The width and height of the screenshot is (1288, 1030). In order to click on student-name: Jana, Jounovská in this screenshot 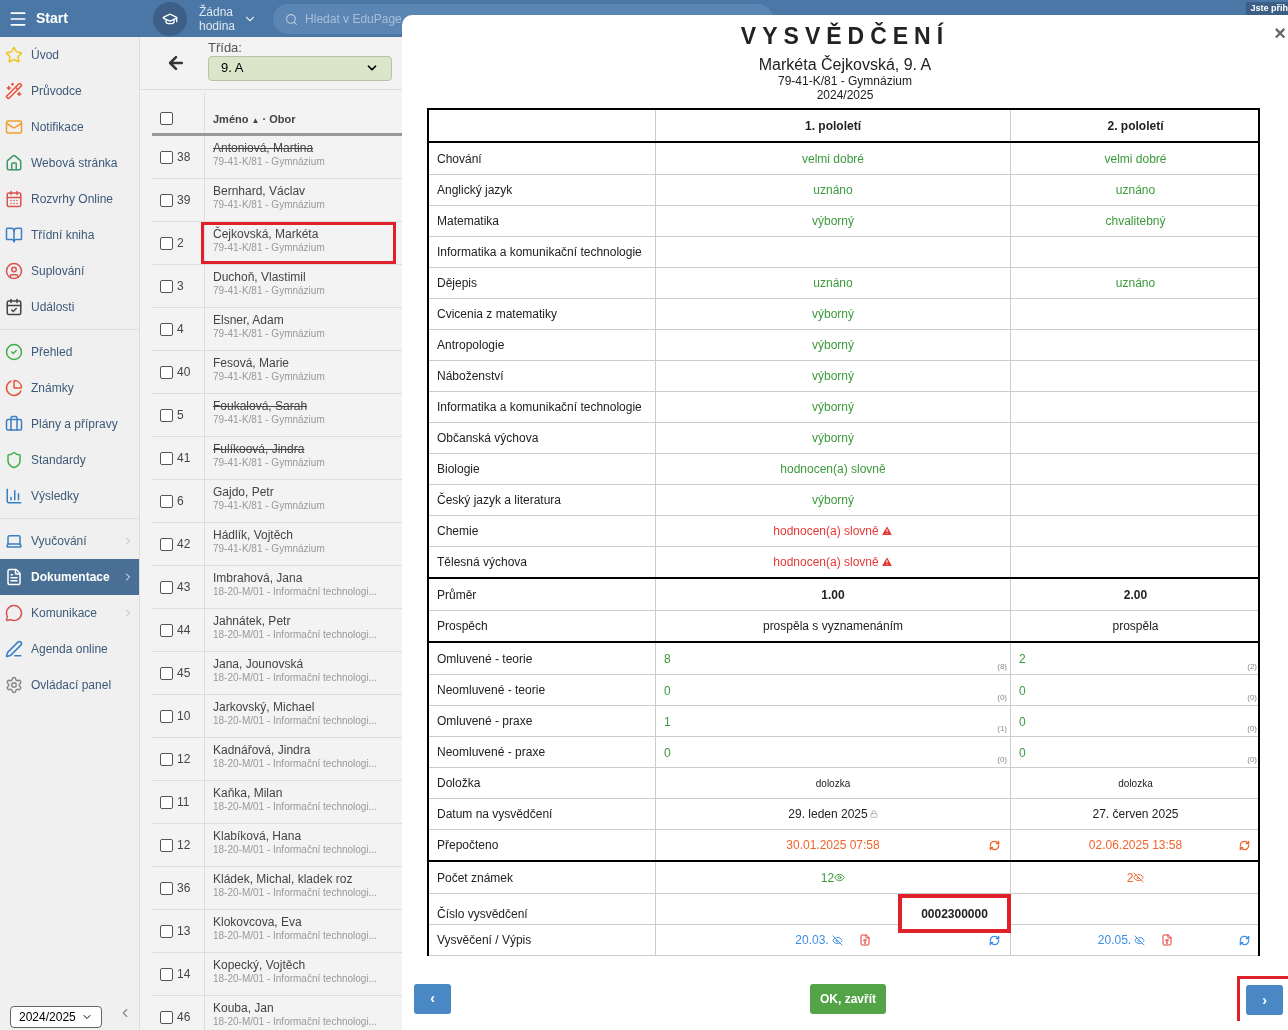, I will do `click(259, 664)`.